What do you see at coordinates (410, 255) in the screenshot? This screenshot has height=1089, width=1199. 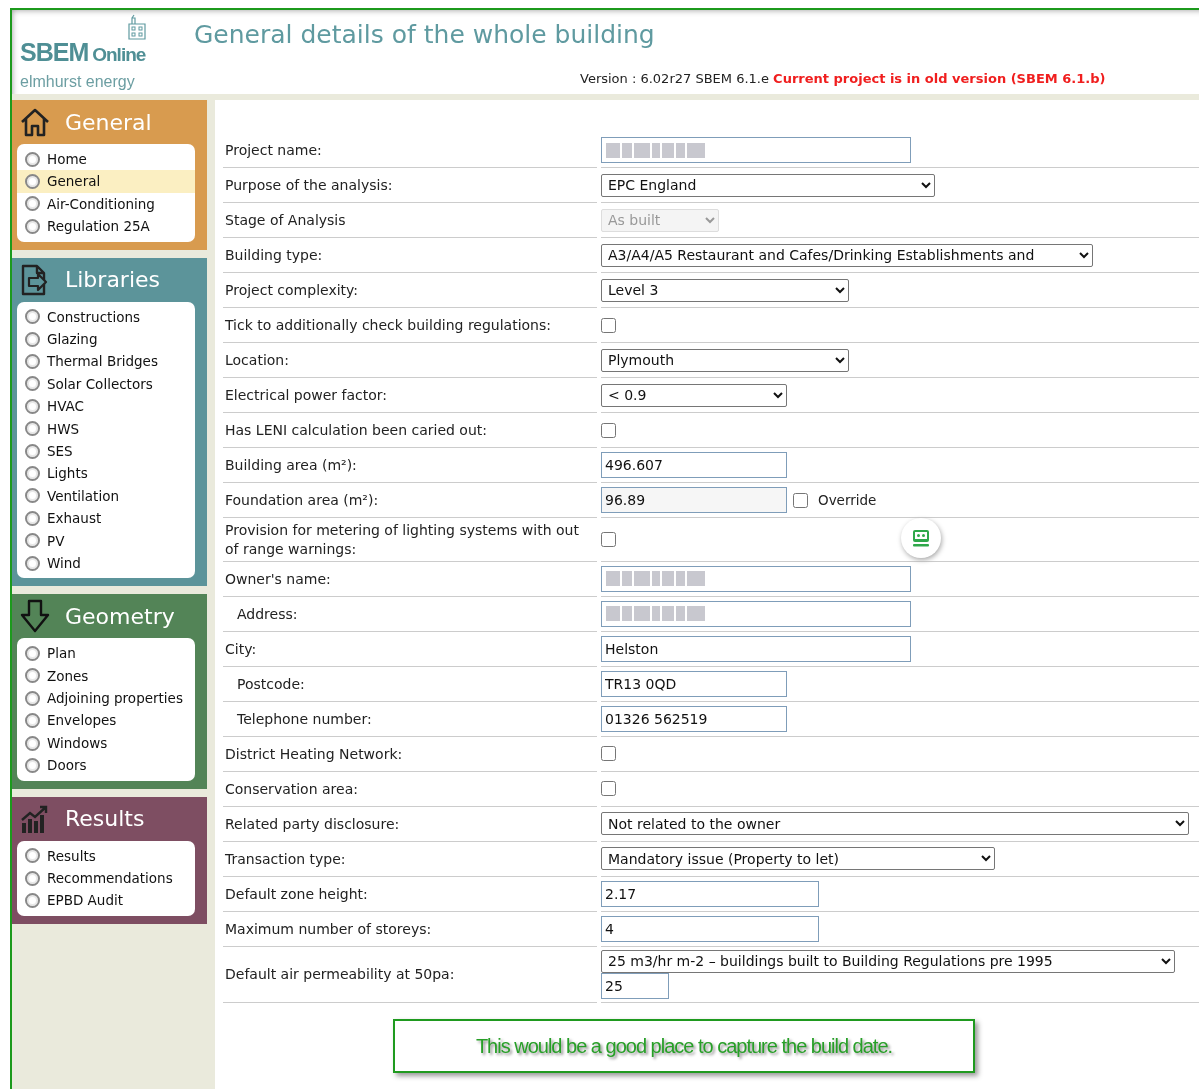 I see `field-label: Building type:` at bounding box center [410, 255].